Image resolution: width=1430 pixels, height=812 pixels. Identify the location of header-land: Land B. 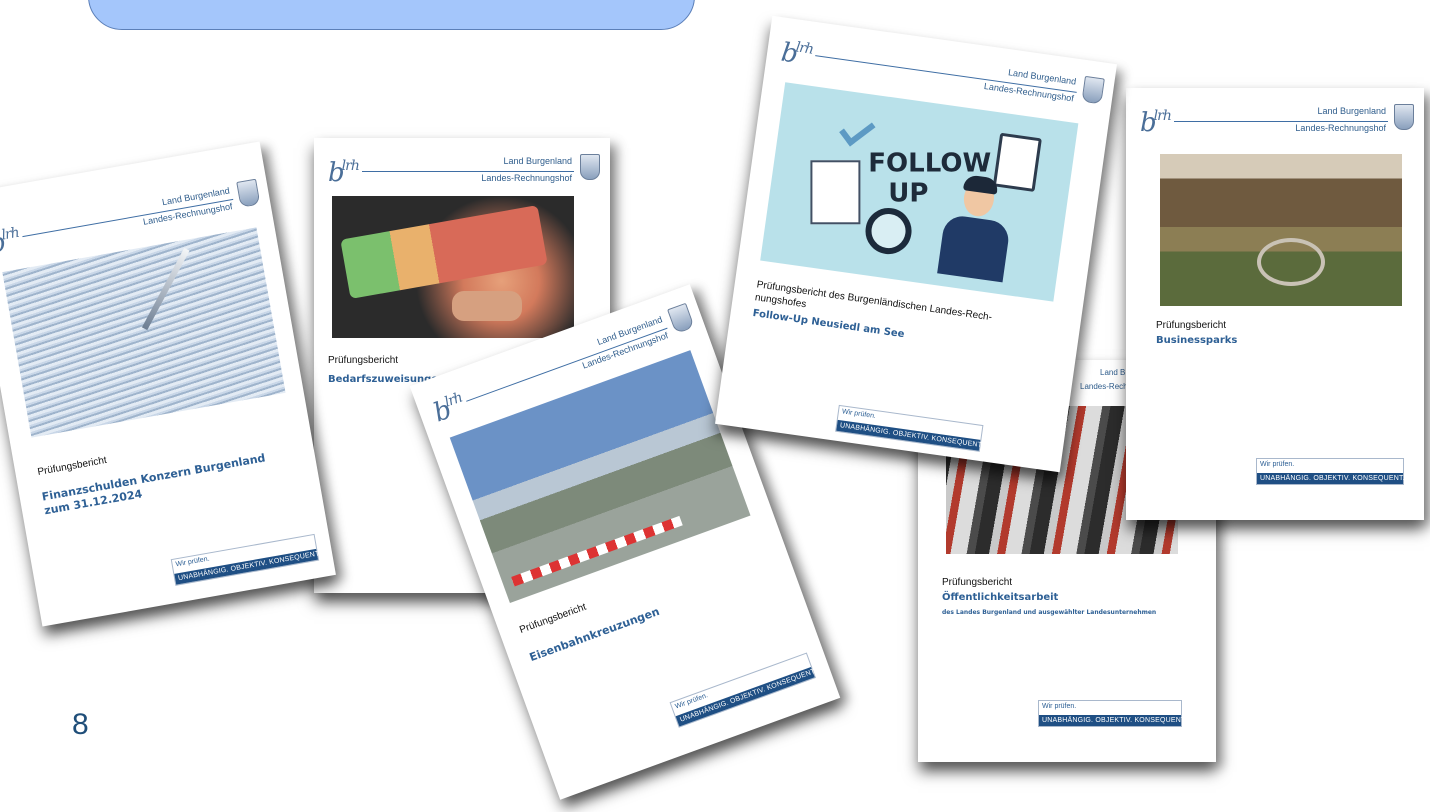
(1113, 372).